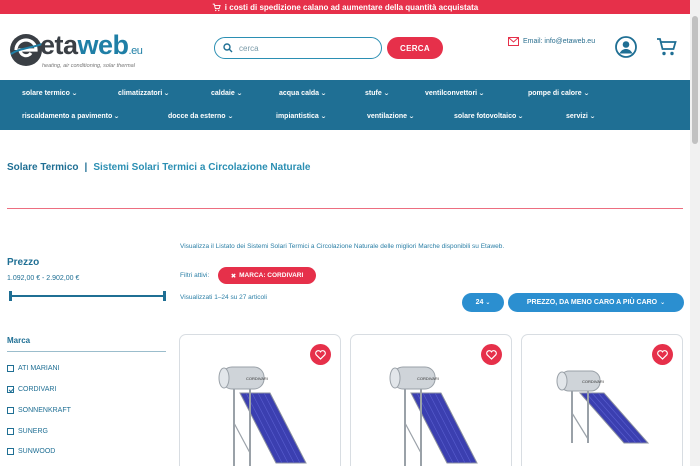  I want to click on price-slider, so click(87, 296).